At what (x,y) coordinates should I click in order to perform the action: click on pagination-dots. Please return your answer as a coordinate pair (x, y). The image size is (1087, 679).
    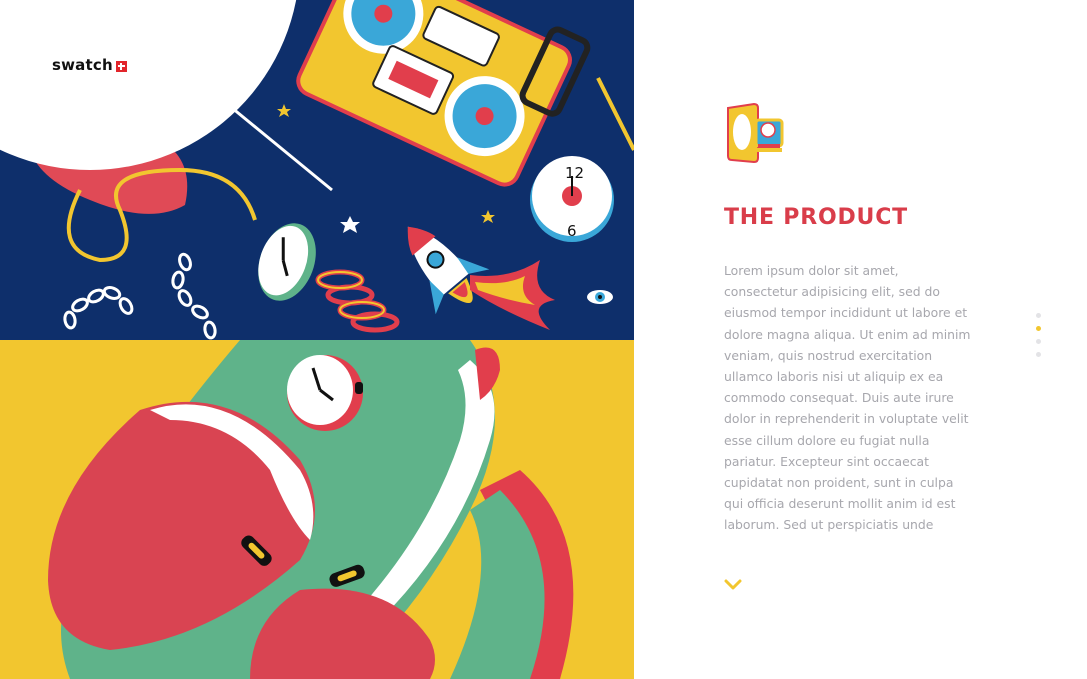
    Looking at the image, I should click on (1038, 335).